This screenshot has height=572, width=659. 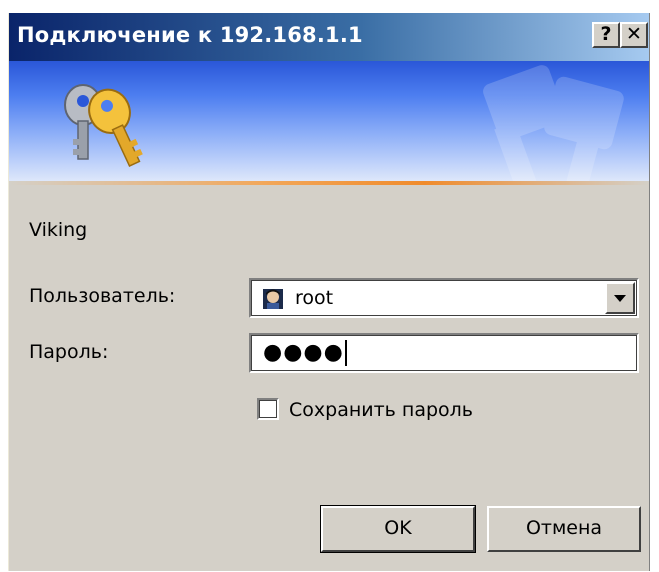 What do you see at coordinates (634, 35) in the screenshot?
I see `close-button: ✕` at bounding box center [634, 35].